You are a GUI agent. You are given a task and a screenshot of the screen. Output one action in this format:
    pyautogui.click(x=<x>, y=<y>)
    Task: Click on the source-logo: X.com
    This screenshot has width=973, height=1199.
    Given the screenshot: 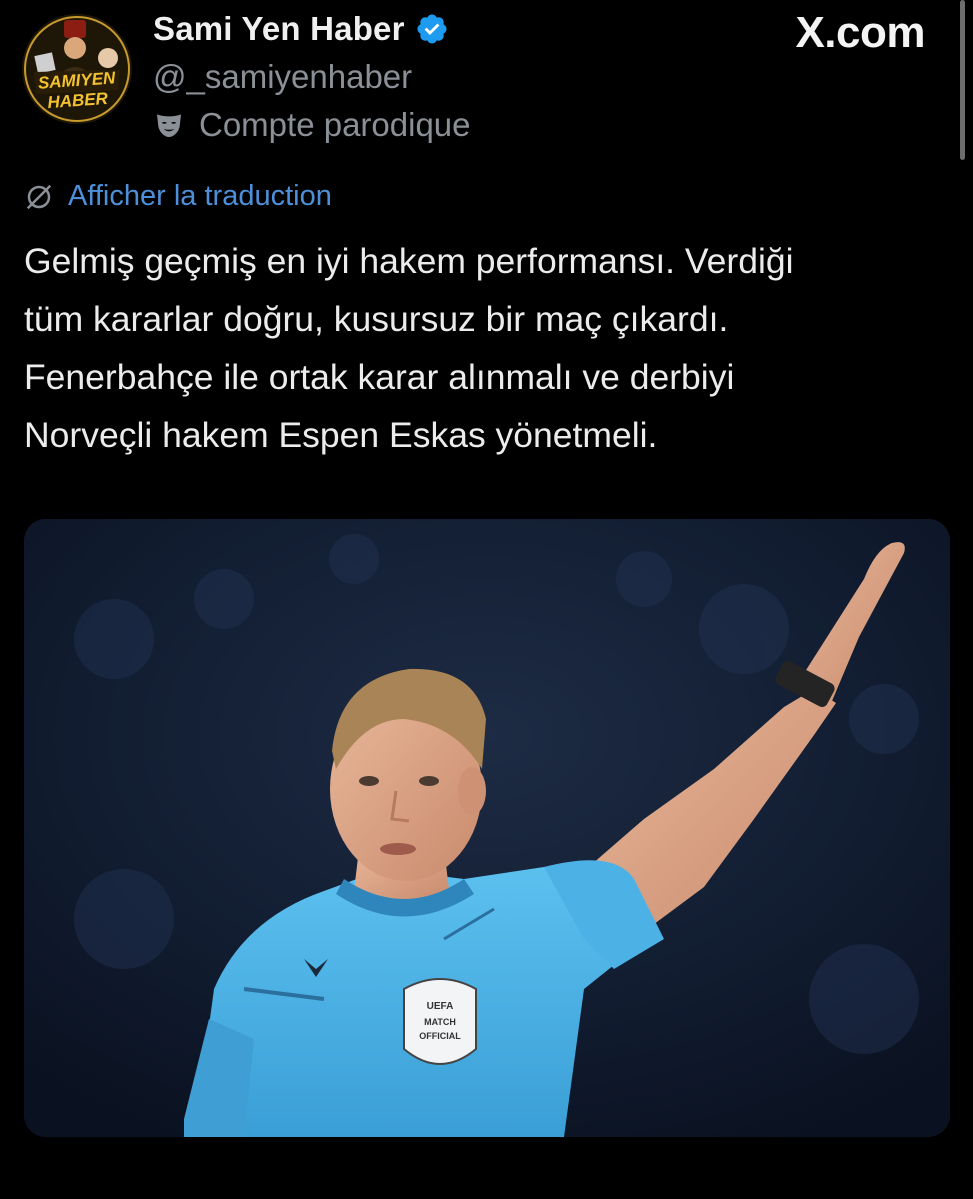 What is the action you would take?
    pyautogui.click(x=860, y=32)
    